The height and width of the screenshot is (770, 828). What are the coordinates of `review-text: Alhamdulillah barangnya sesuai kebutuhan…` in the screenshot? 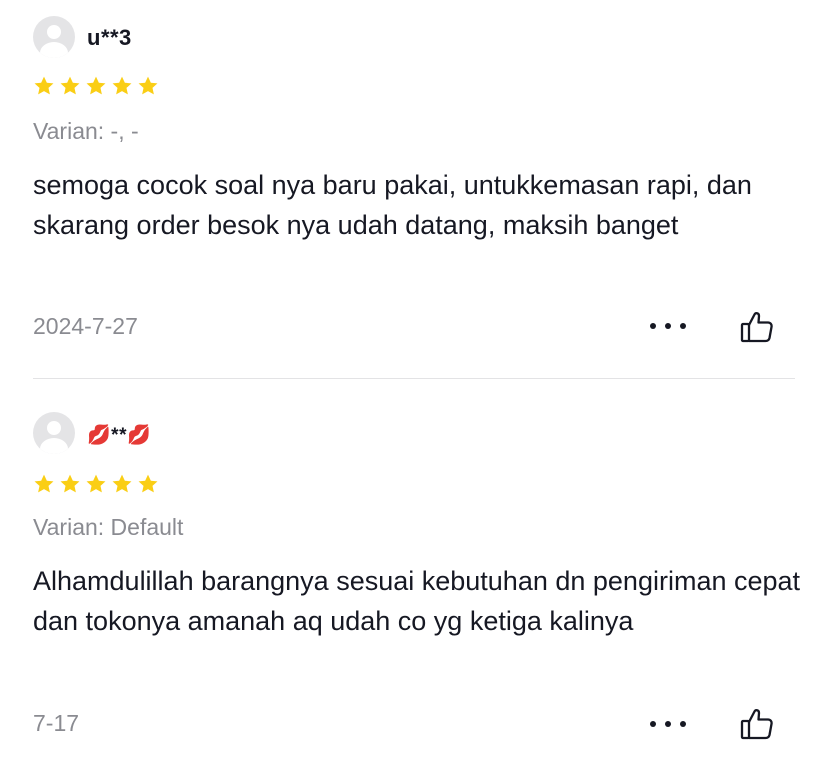 It's located at (417, 601).